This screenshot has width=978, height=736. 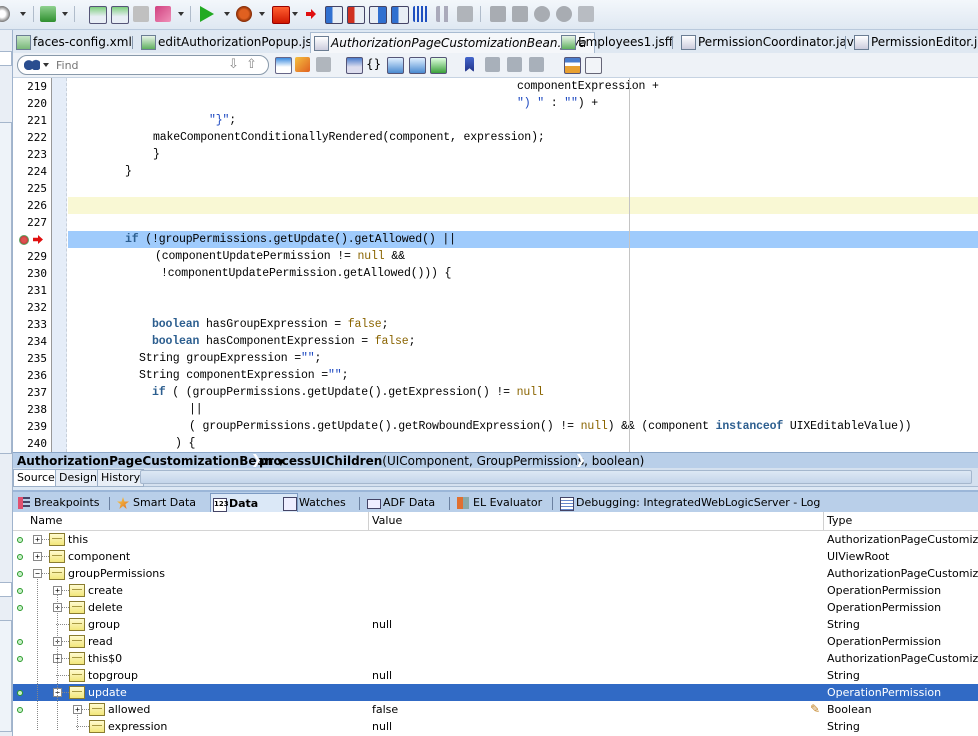 What do you see at coordinates (78, 478) in the screenshot?
I see `tab-design: Design` at bounding box center [78, 478].